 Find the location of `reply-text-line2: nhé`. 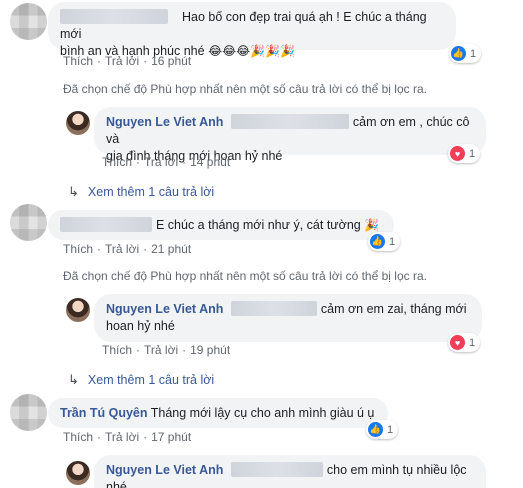

reply-text-line2: nhé is located at coordinates (116, 484).